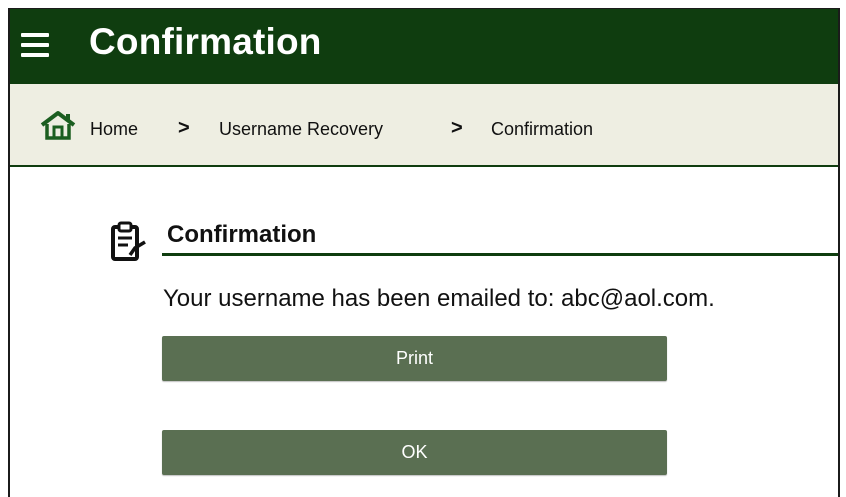  I want to click on print-button: Print, so click(414, 358).